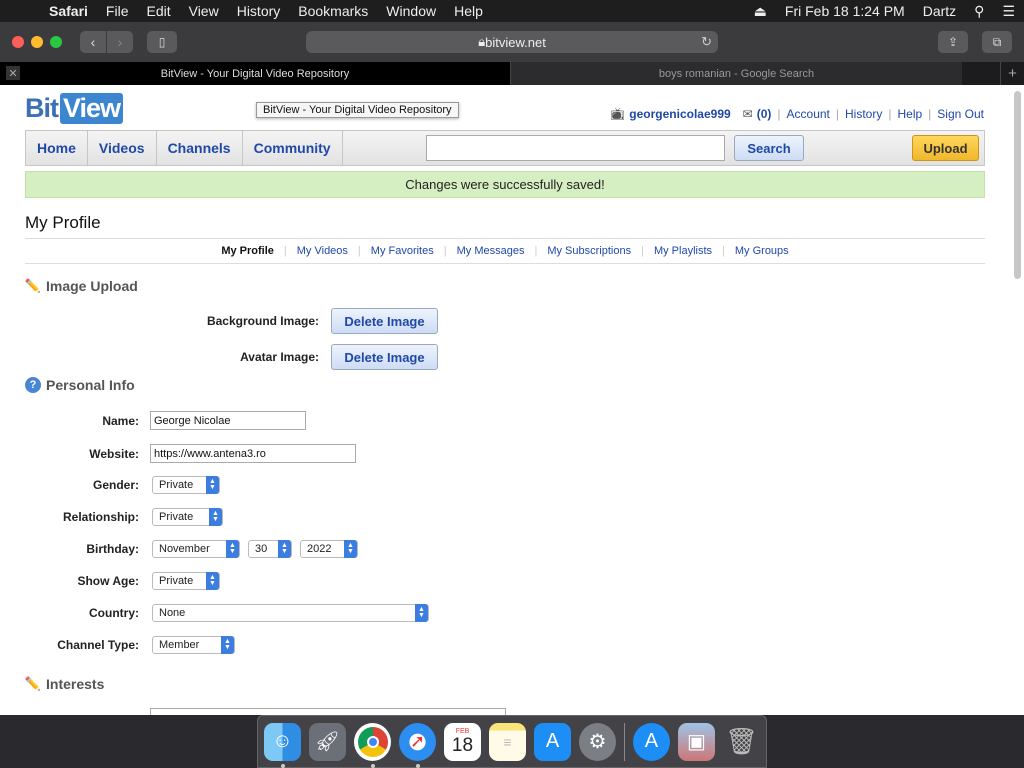  I want to click on page-scrollbar, so click(1017, 185).